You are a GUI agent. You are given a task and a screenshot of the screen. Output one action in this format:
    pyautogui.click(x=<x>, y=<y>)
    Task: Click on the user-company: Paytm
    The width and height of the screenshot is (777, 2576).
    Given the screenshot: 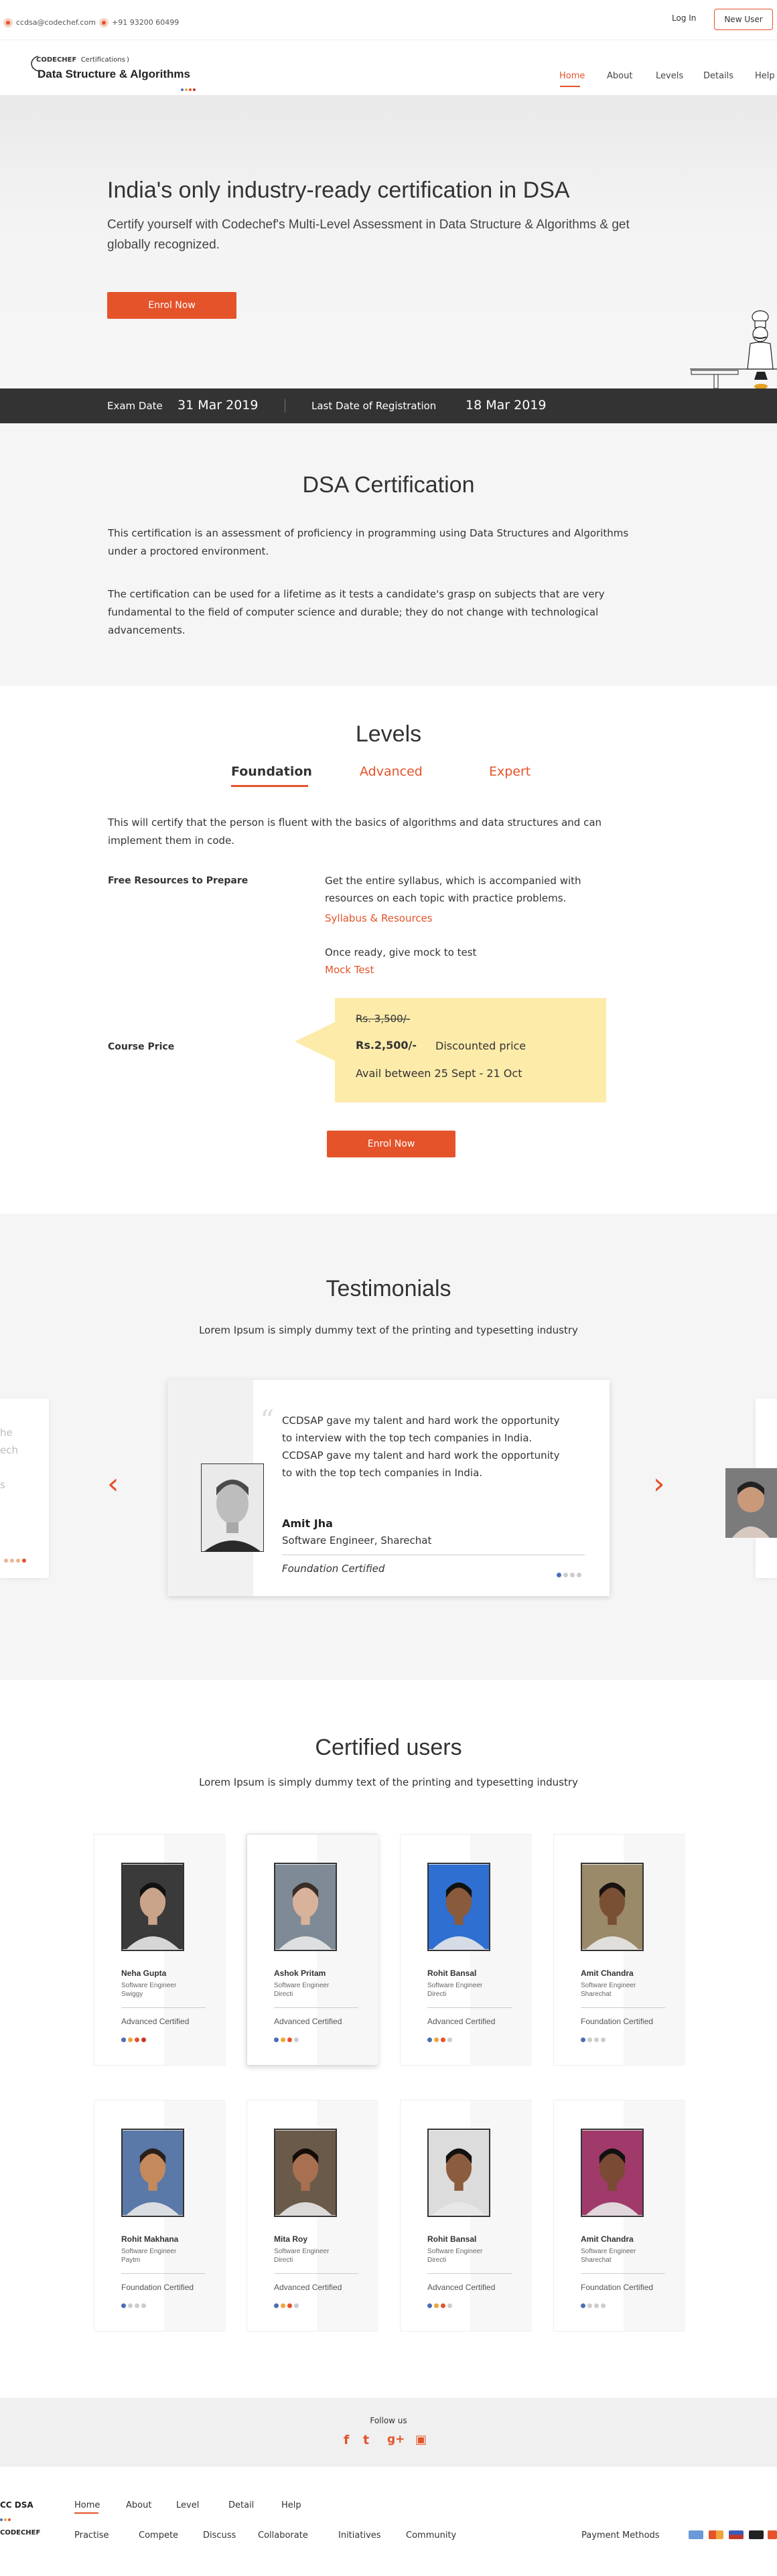 What is the action you would take?
    pyautogui.click(x=131, y=2260)
    